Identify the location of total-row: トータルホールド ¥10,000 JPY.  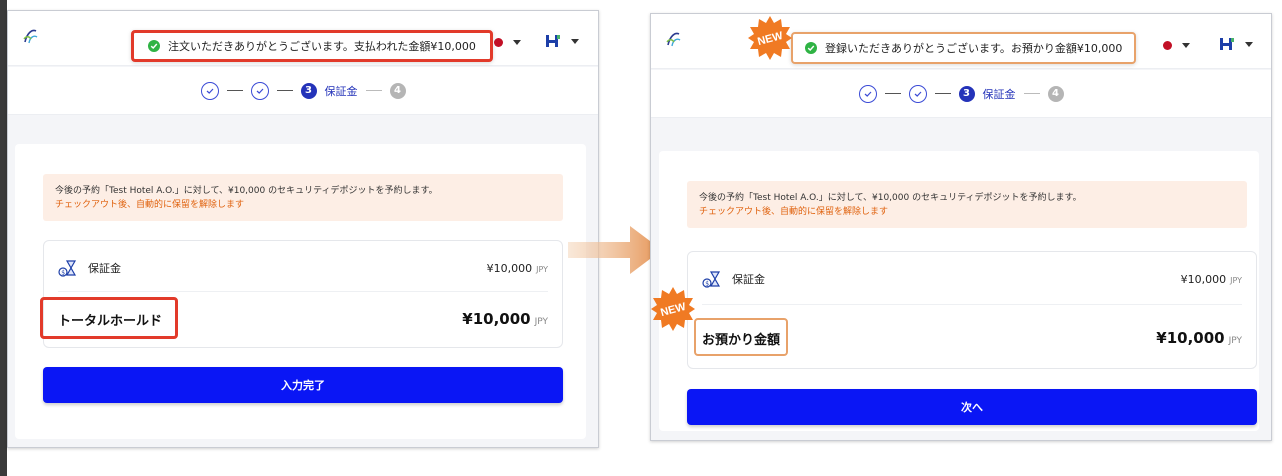
(294, 318).